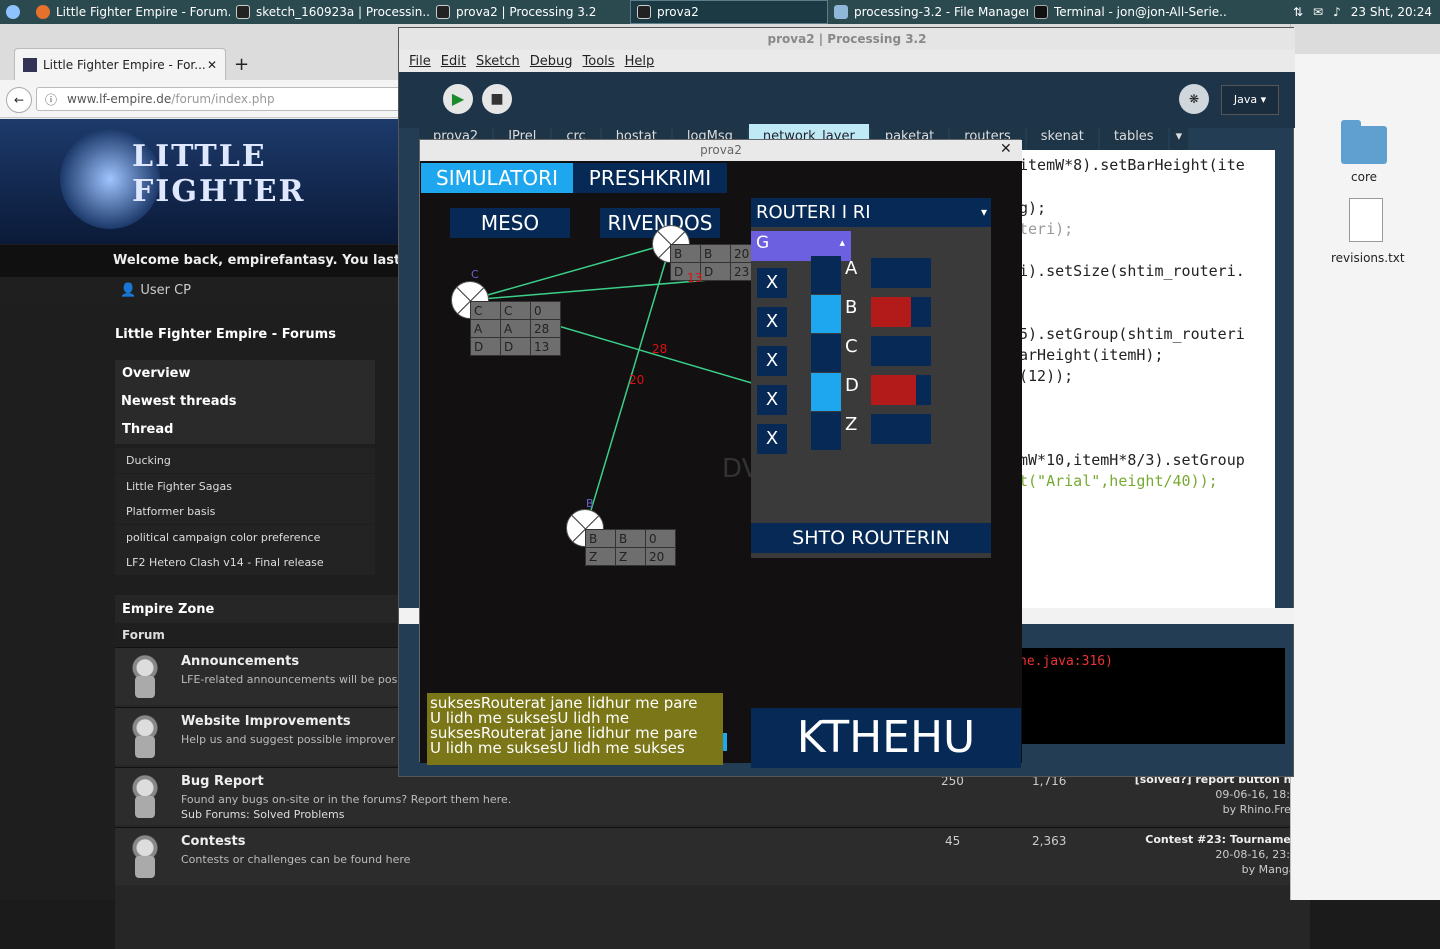 The image size is (1440, 949). I want to click on network-icon: ⇅, so click(1298, 12).